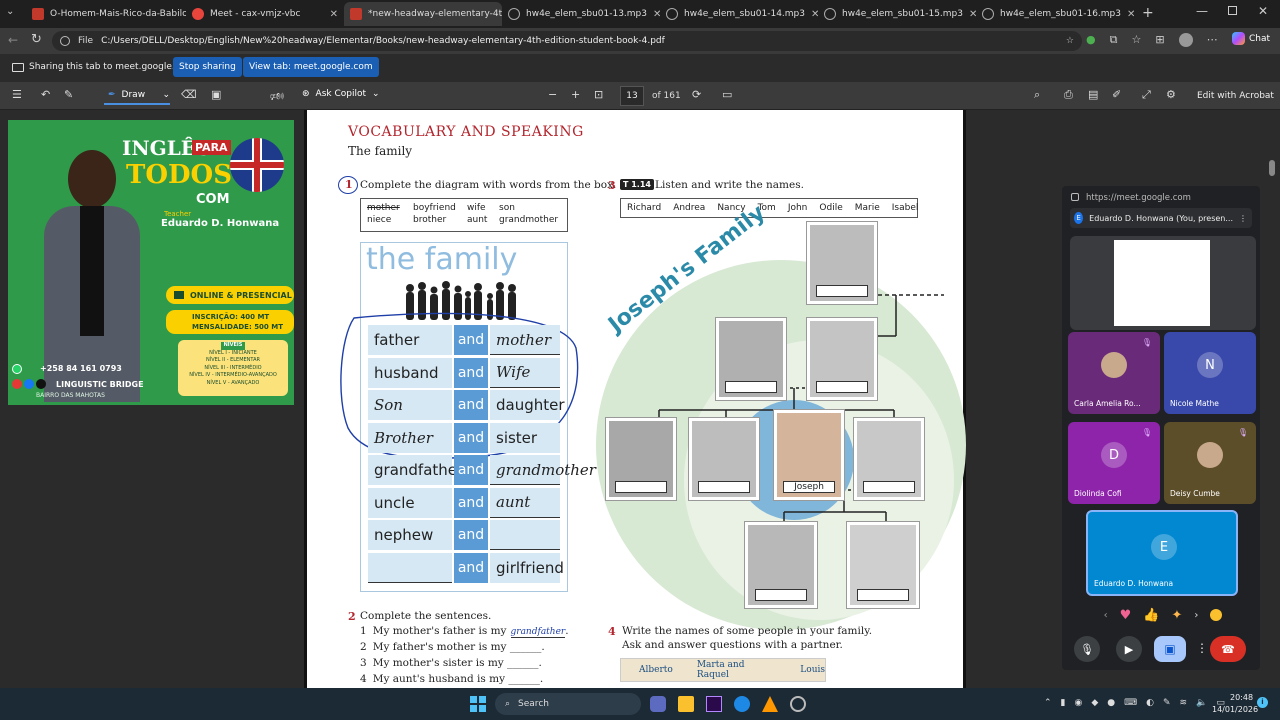 The image size is (1280, 720). I want to click on tray-app-icon: ◐, so click(1150, 703).